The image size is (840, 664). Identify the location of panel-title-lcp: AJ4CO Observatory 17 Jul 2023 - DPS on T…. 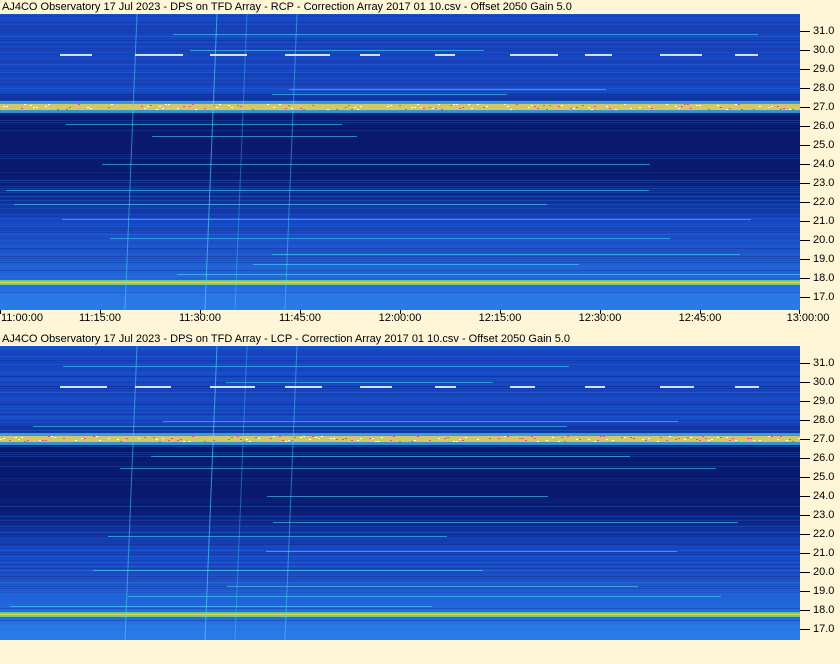
(286, 339).